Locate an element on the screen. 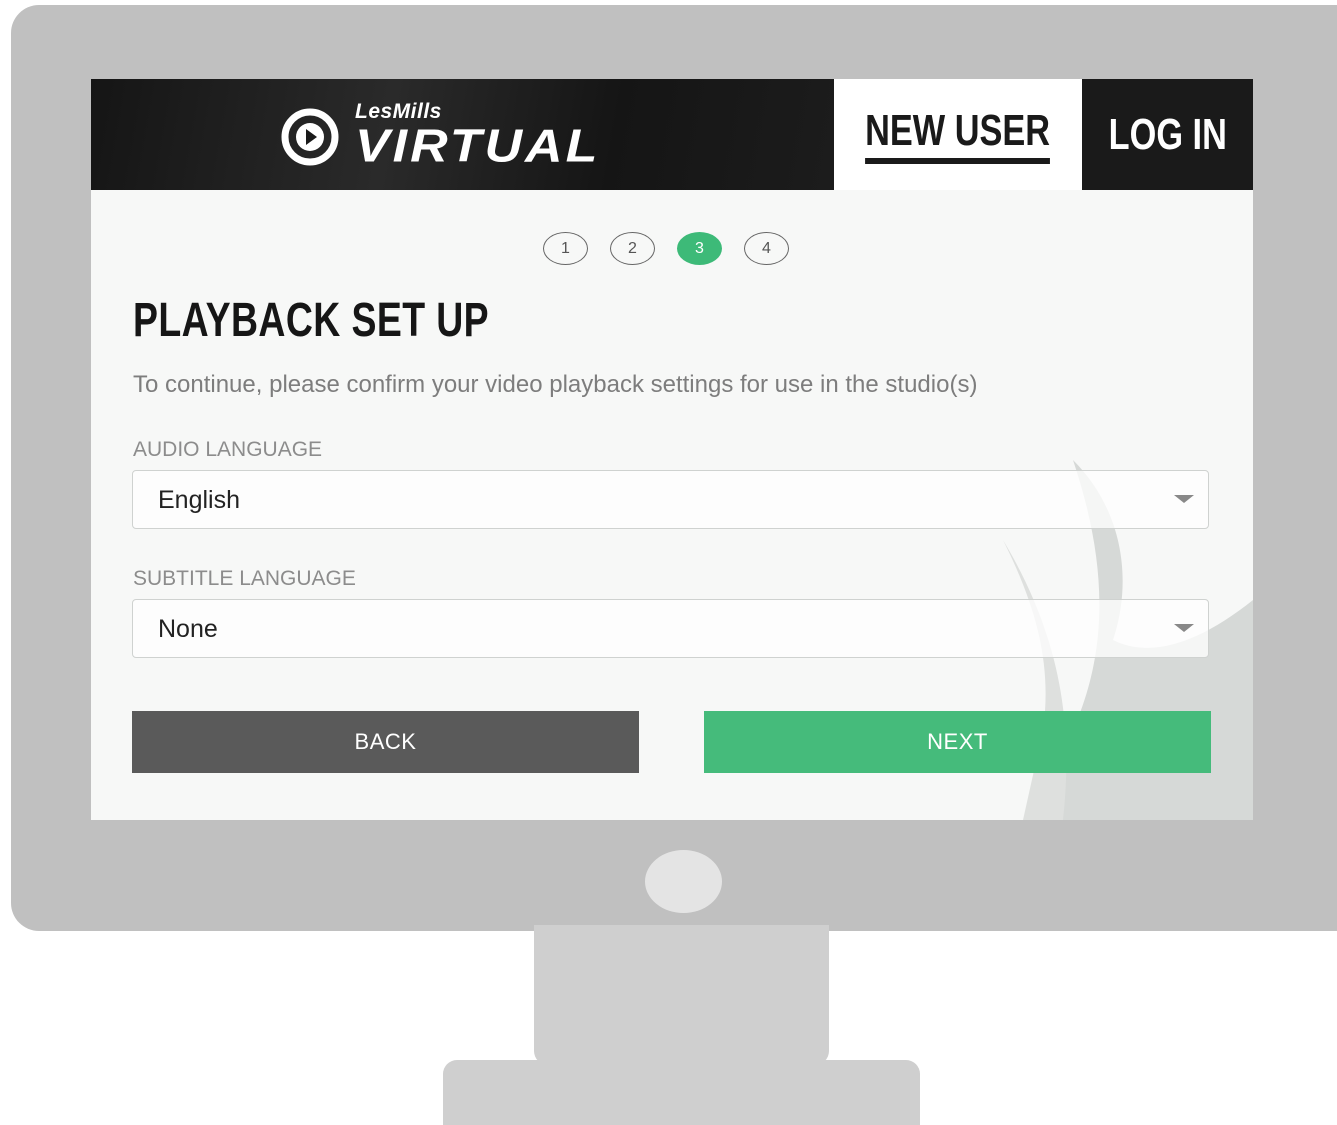 This screenshot has width=1337, height=1125. header: LesMills VIRTUAL NEW USER LOG IN is located at coordinates (672, 134).